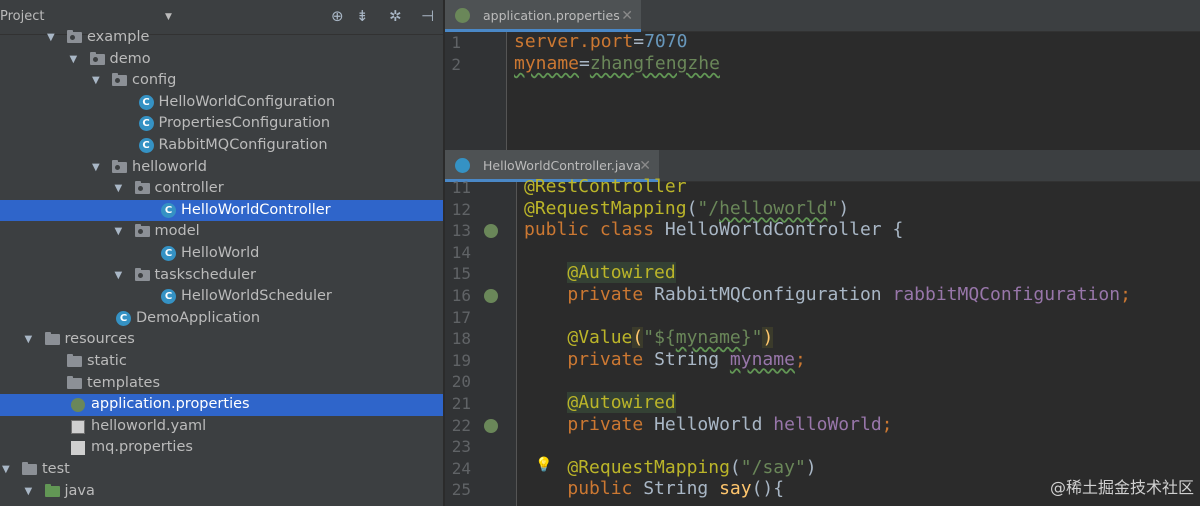  What do you see at coordinates (74, 360) in the screenshot?
I see `folder-icon` at bounding box center [74, 360].